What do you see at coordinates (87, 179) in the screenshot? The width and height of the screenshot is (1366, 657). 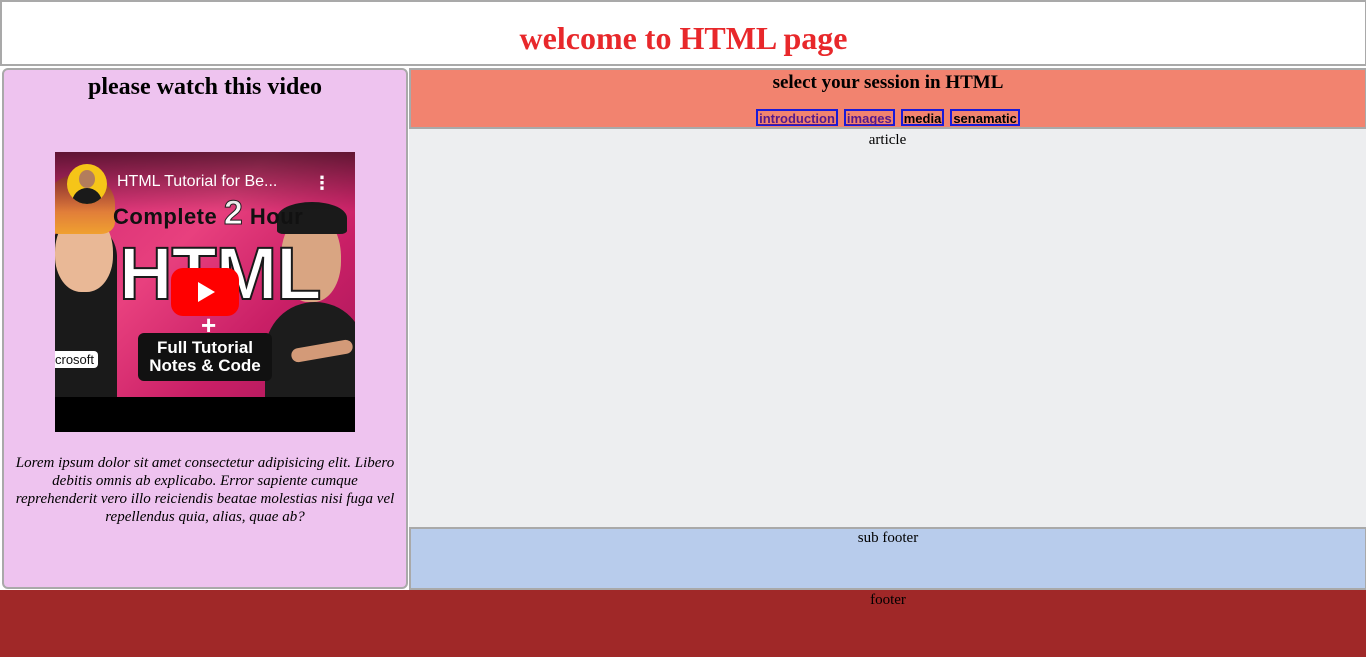 I see `avatar-head` at bounding box center [87, 179].